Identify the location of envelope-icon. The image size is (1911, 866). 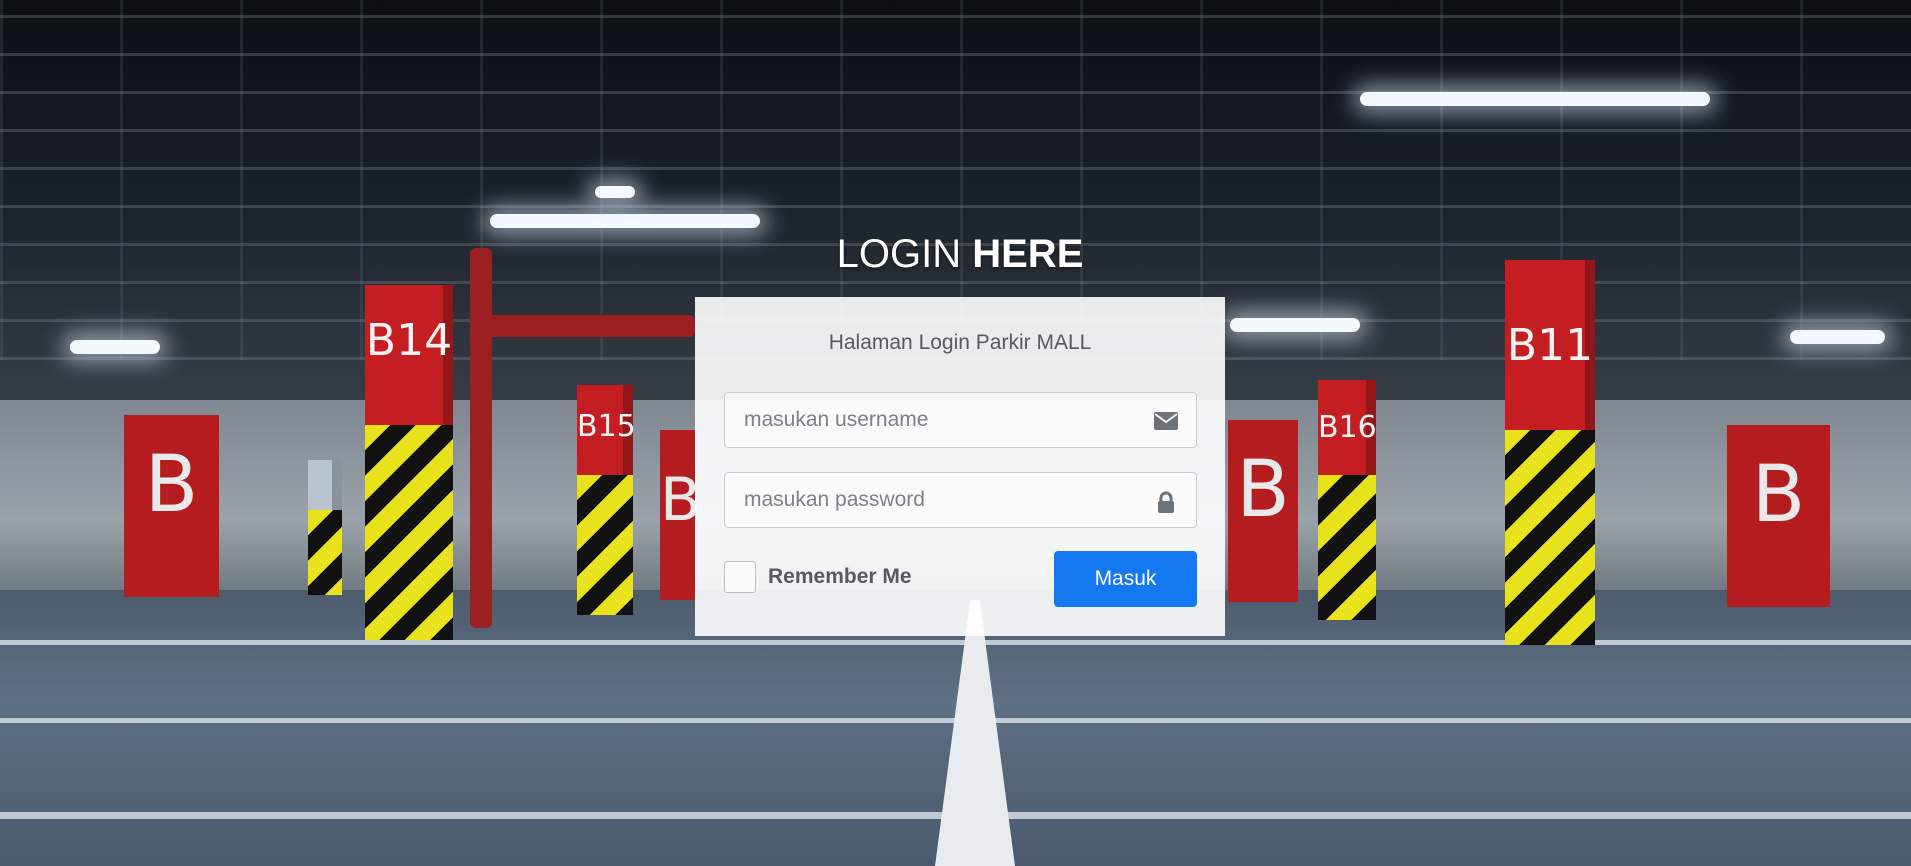
(1166, 421).